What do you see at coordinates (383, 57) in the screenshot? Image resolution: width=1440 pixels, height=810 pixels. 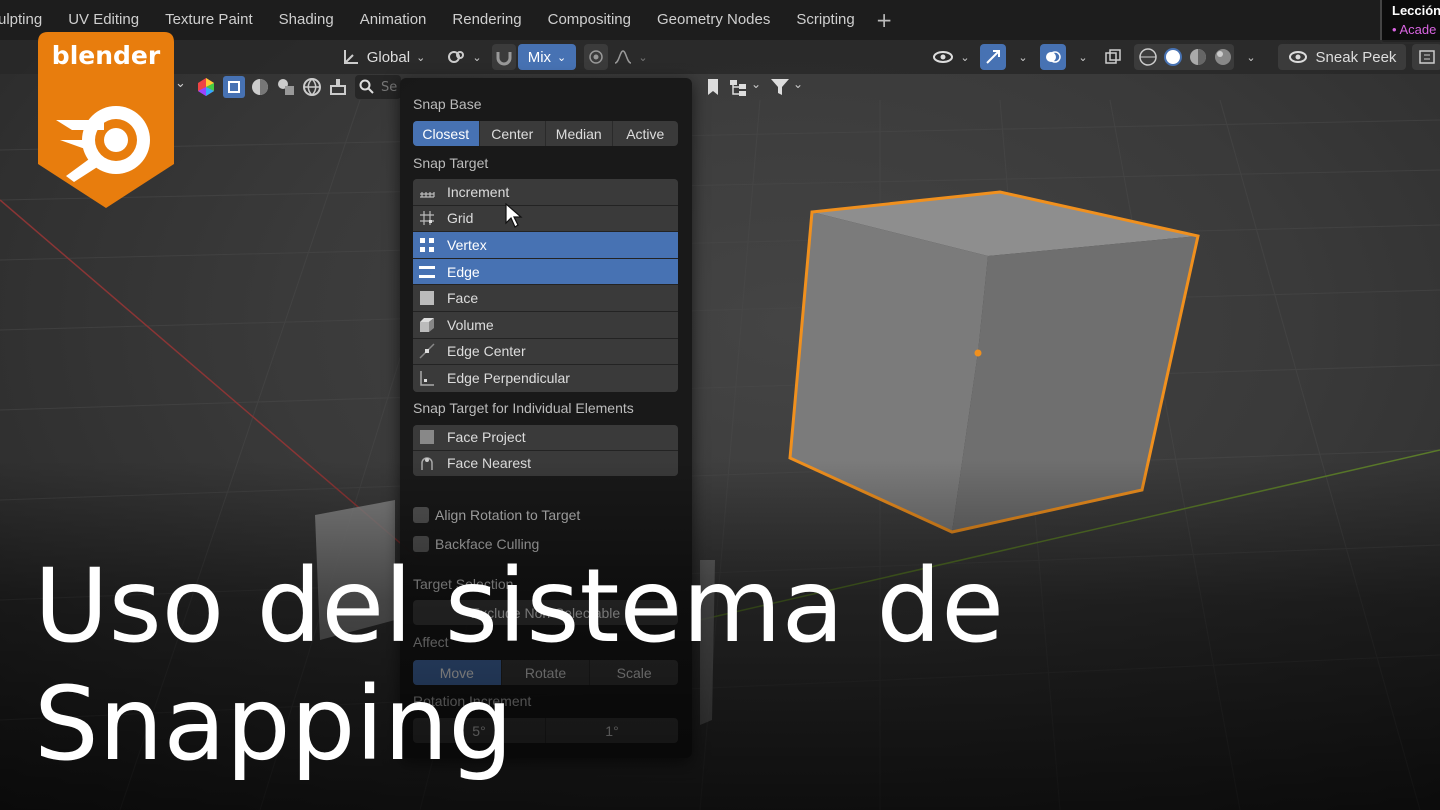 I see `transform-orientation-dropdown: Global ⌄` at bounding box center [383, 57].